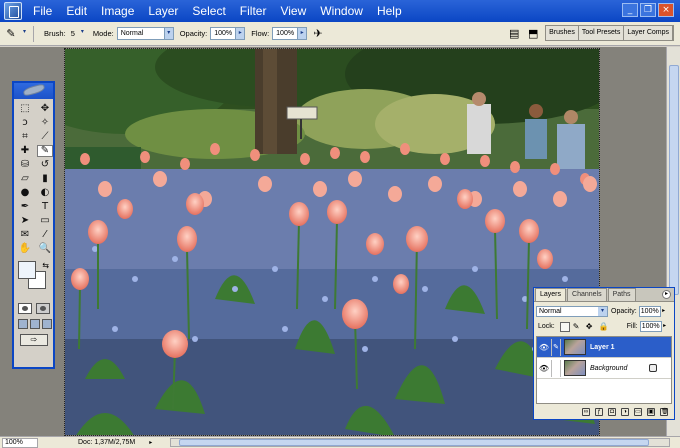 This screenshot has height=448, width=680. What do you see at coordinates (107, 442) in the screenshot?
I see `doc-size: Doc: 1,37M/2,75M` at bounding box center [107, 442].